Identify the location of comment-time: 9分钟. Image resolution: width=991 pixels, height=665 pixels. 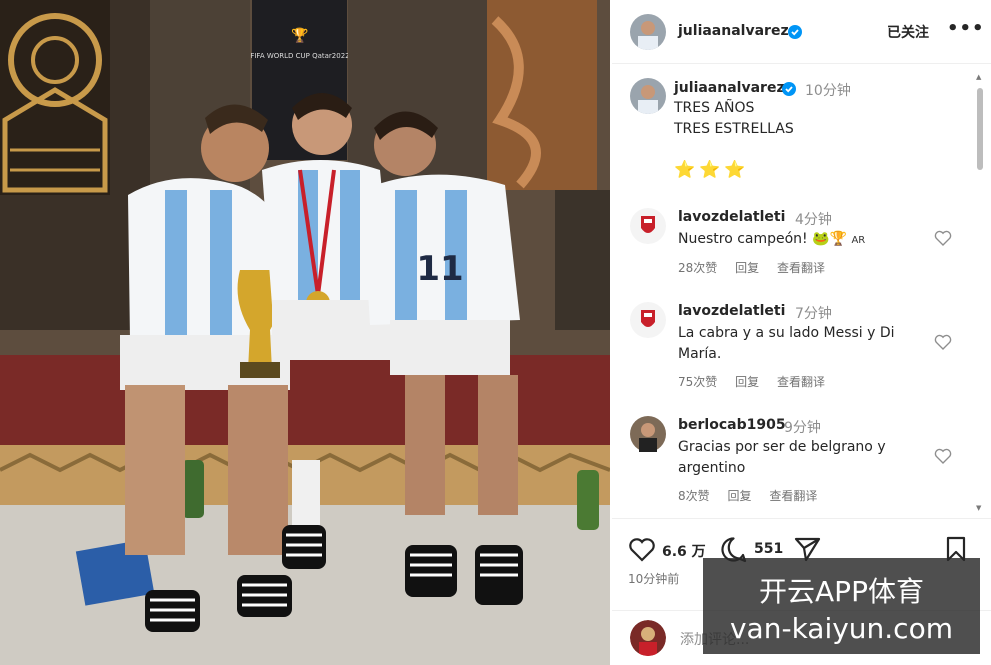
(802, 428).